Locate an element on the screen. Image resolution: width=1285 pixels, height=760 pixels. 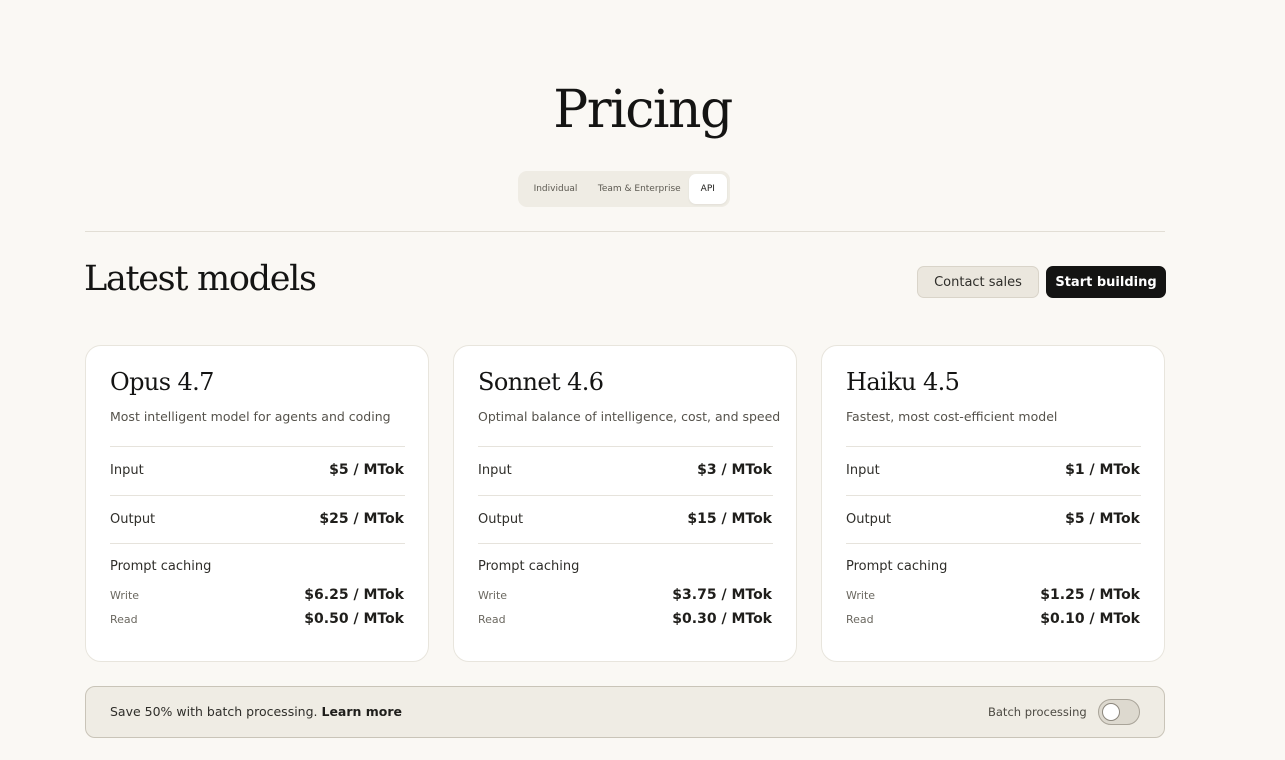
plan-tab-switcher: Individual Team & Enterprise API is located at coordinates (624, 189).